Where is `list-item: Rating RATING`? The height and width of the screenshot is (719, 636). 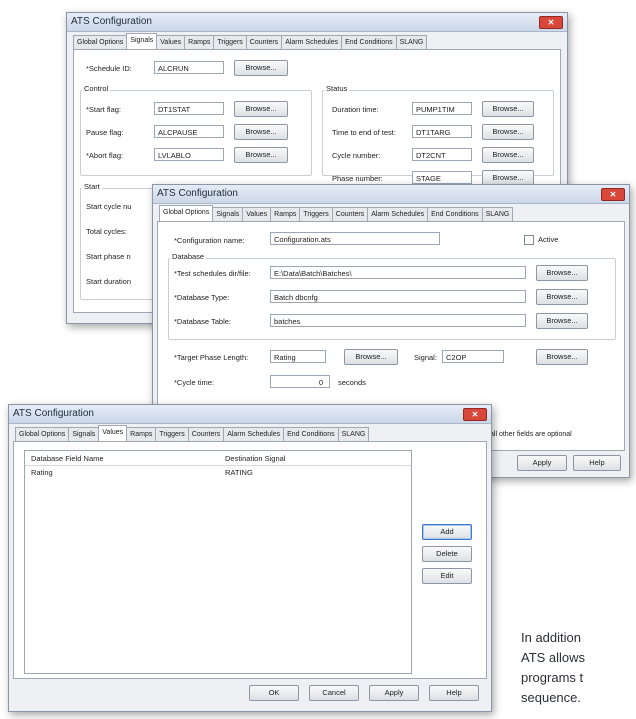
list-item: Rating RATING is located at coordinates (218, 473).